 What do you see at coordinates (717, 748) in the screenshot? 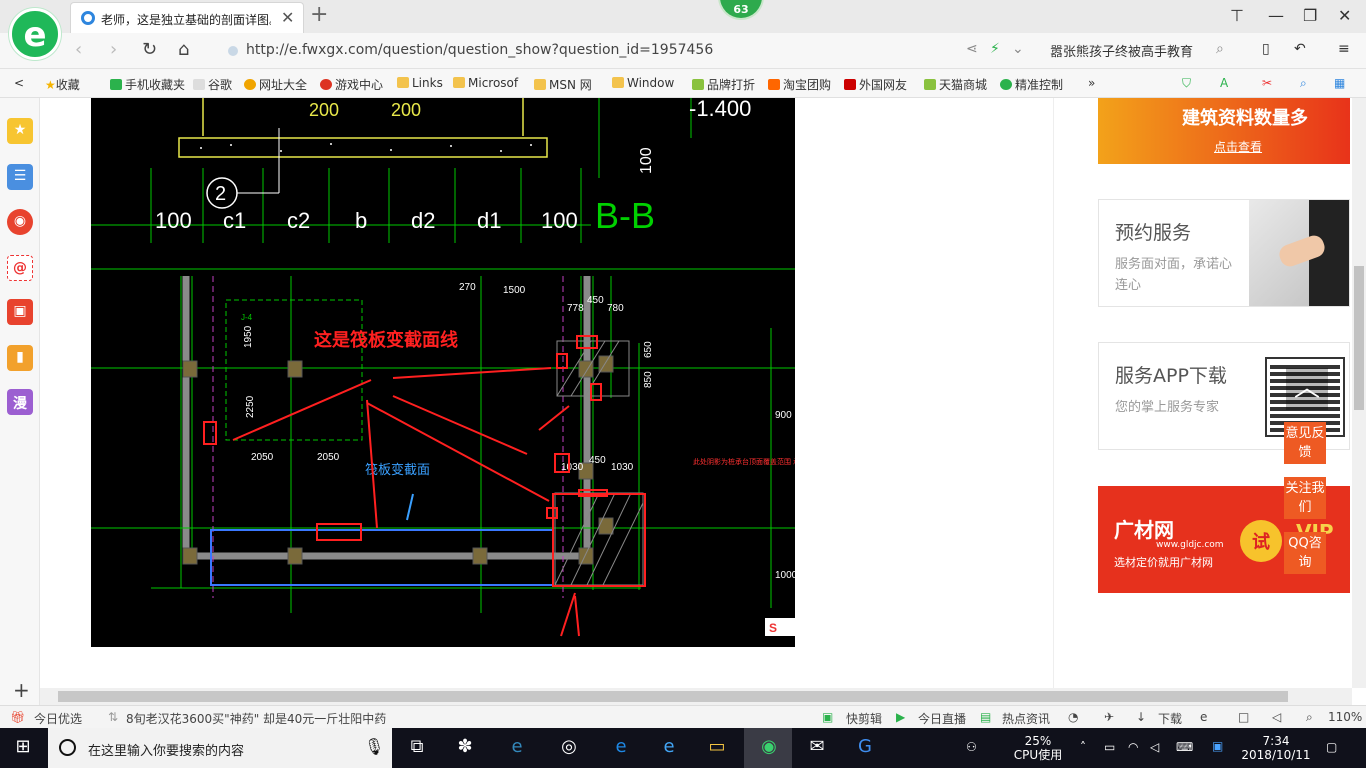
I see `file-explorer-icon: ▭` at bounding box center [717, 748].